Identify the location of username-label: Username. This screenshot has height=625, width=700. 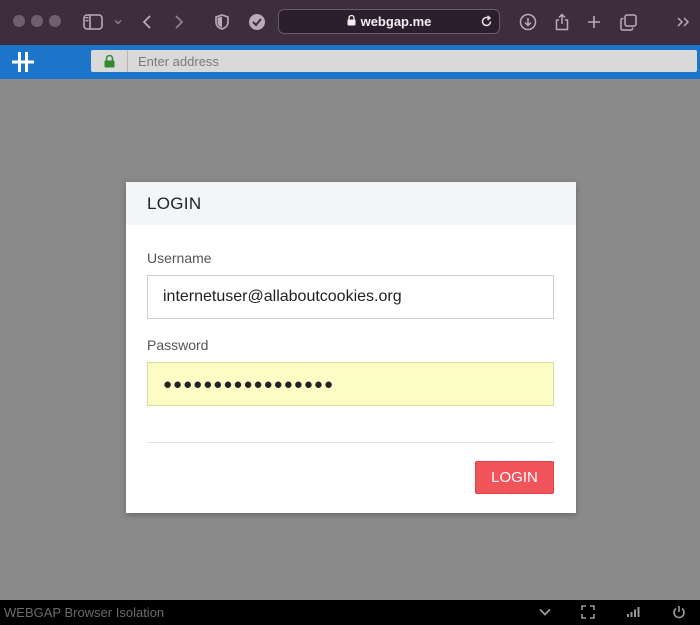
(179, 258).